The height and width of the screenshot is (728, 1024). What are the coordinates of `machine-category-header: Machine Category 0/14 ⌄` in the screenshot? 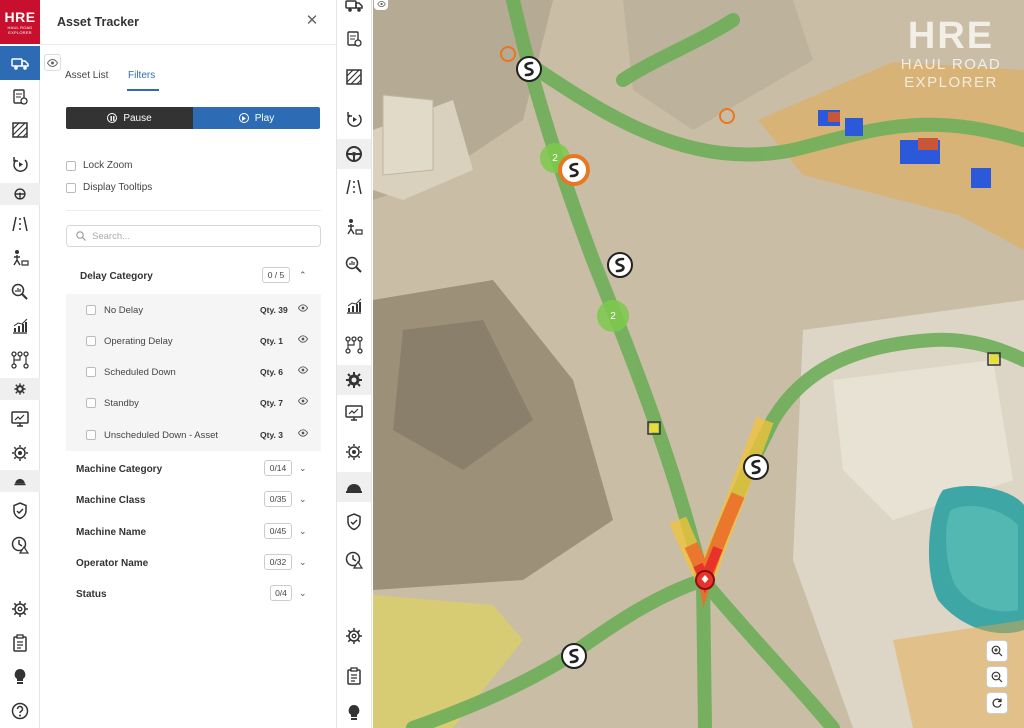 It's located at (192, 469).